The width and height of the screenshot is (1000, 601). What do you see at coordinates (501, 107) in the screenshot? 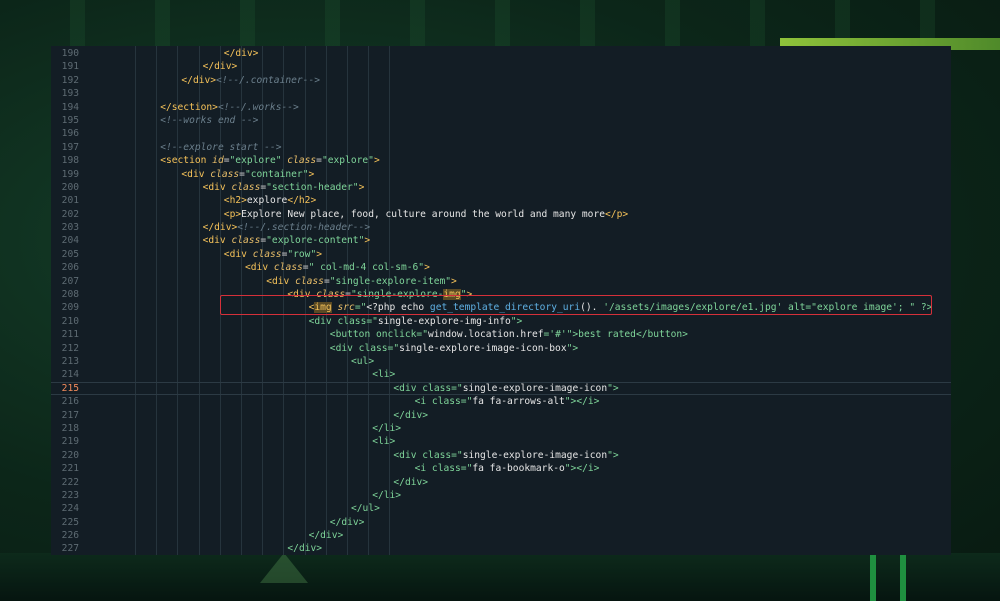
I see `code-line: 194 </section><!--/.works-->` at bounding box center [501, 107].